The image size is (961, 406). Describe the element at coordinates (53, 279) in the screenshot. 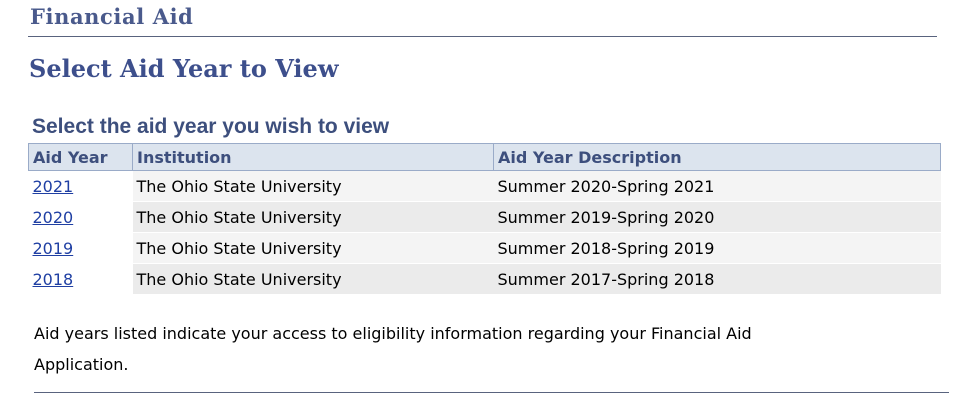

I see `aid-year-link: 2018` at that location.